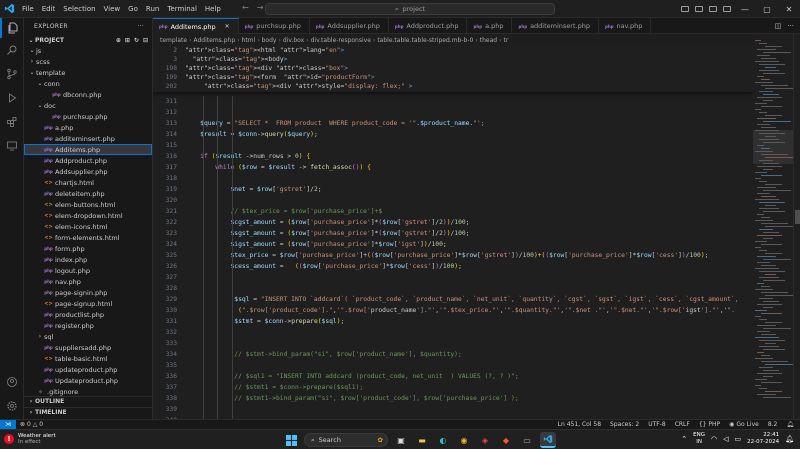  I want to click on vscode-taskbar-icon, so click(548, 440).